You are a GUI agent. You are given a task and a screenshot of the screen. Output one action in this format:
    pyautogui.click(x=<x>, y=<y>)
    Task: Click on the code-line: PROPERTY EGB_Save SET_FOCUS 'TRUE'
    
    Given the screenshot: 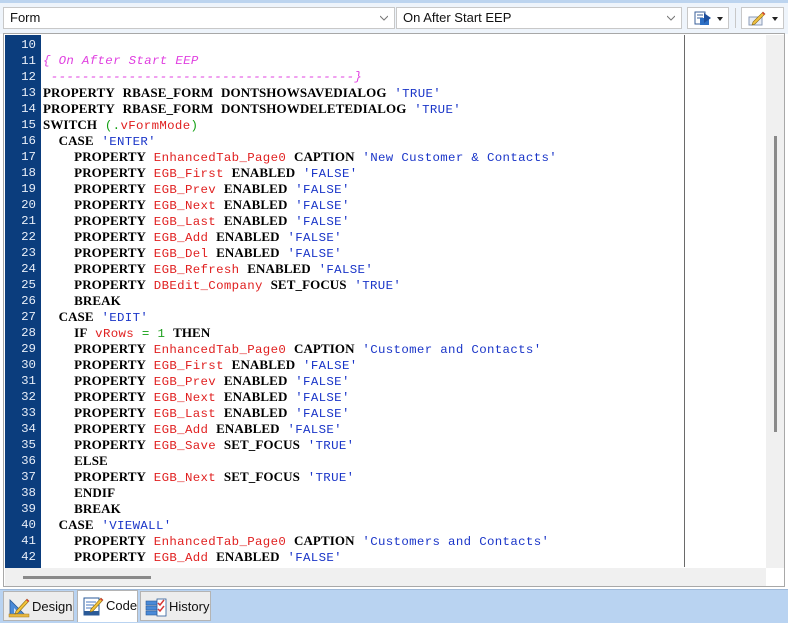 What is the action you would take?
    pyautogui.click(x=363, y=445)
    